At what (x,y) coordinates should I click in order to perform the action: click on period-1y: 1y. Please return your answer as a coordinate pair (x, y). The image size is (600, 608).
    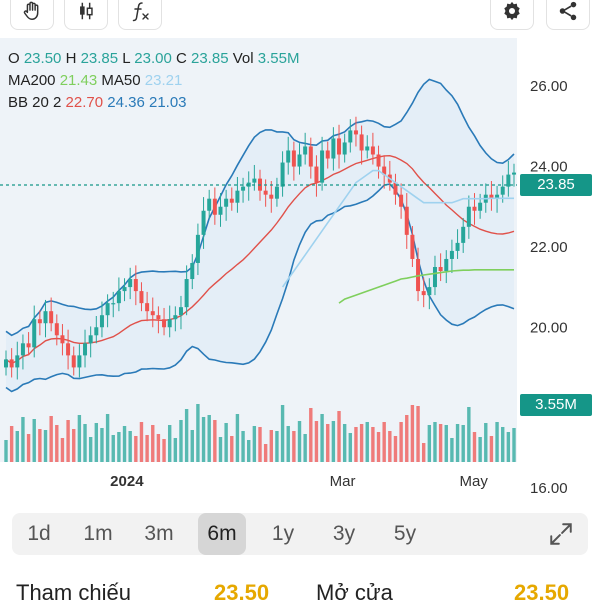
    Looking at the image, I should click on (283, 534).